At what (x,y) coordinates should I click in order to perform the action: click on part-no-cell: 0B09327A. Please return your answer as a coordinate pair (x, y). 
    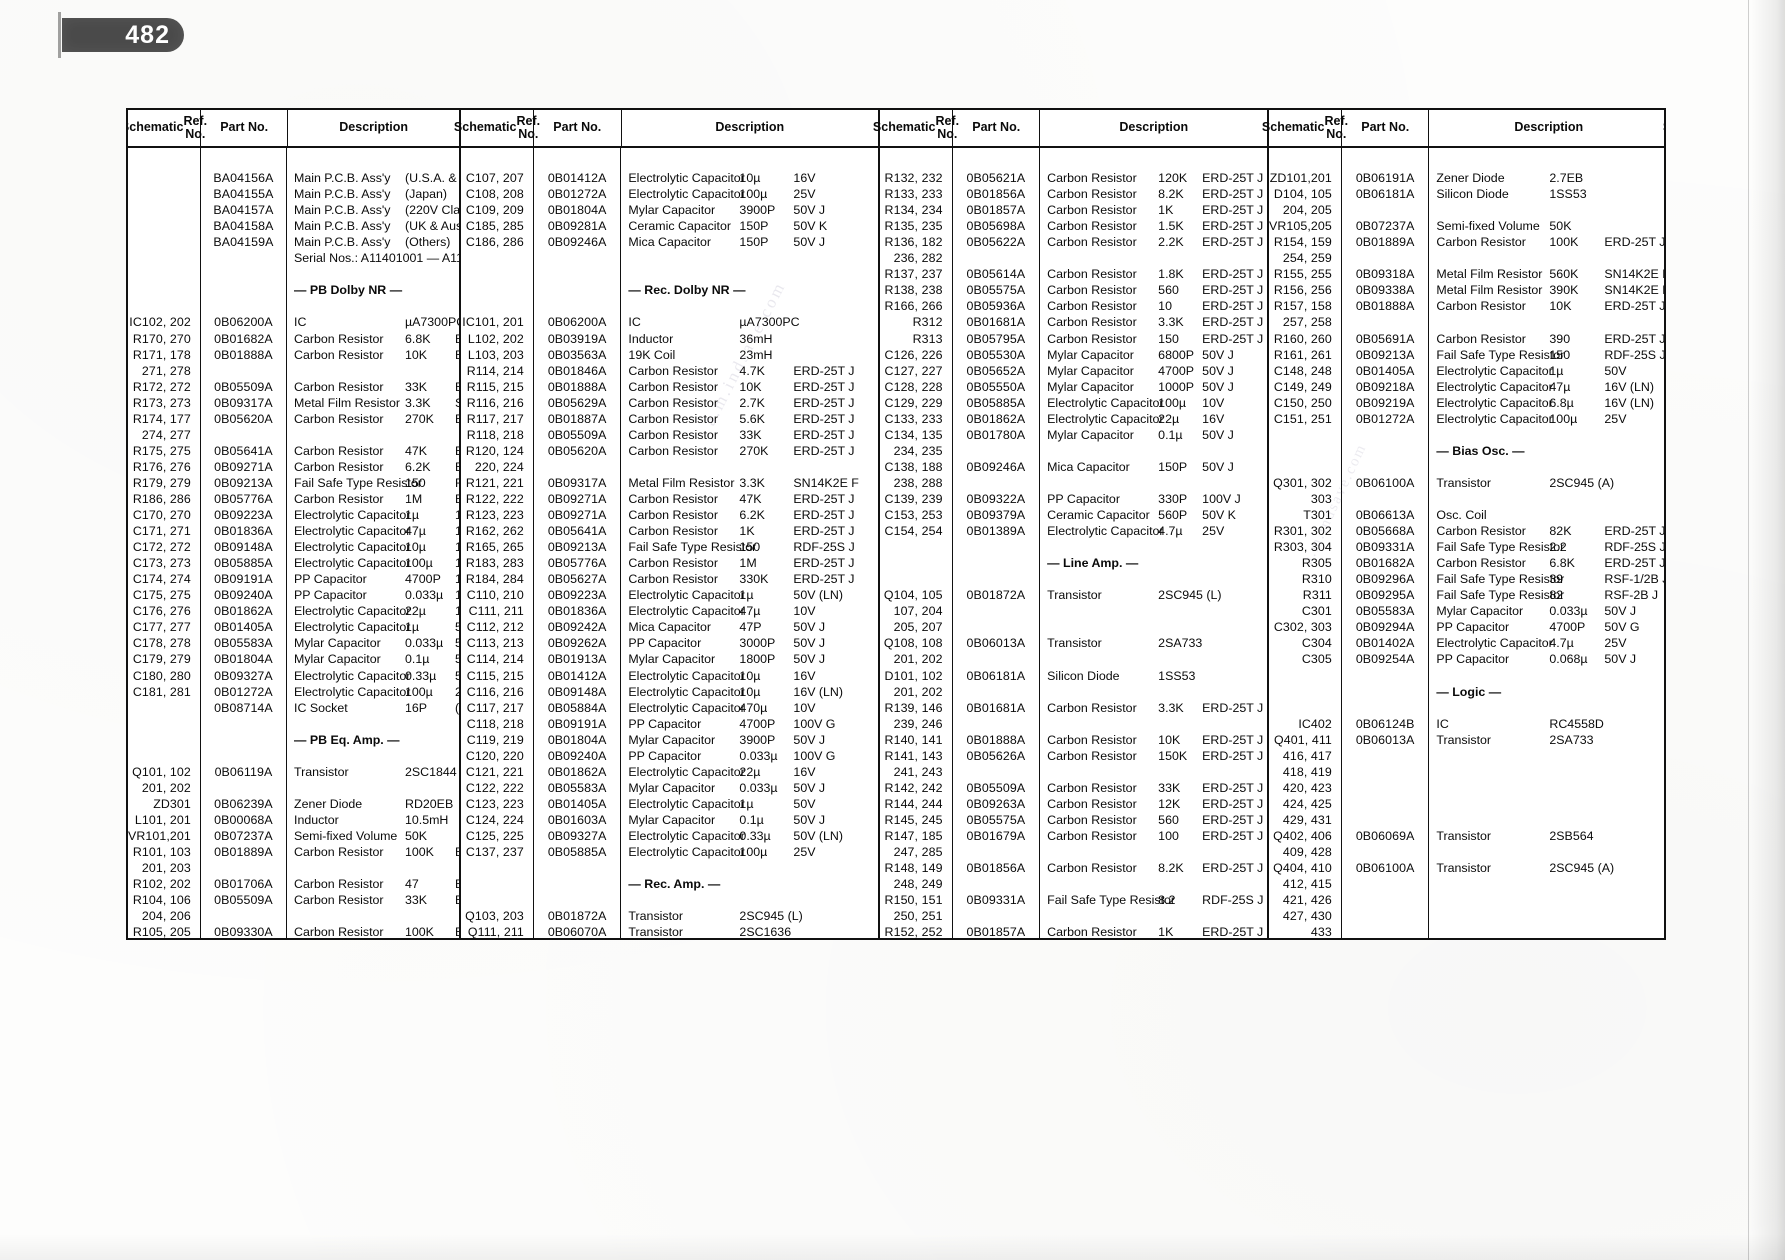
    Looking at the image, I should click on (577, 835).